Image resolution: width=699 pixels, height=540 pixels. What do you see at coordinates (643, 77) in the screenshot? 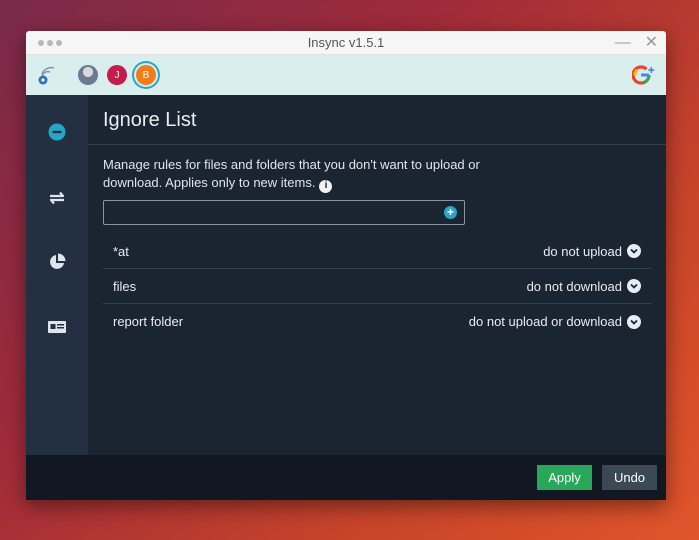
I see `google-plus-icon` at bounding box center [643, 77].